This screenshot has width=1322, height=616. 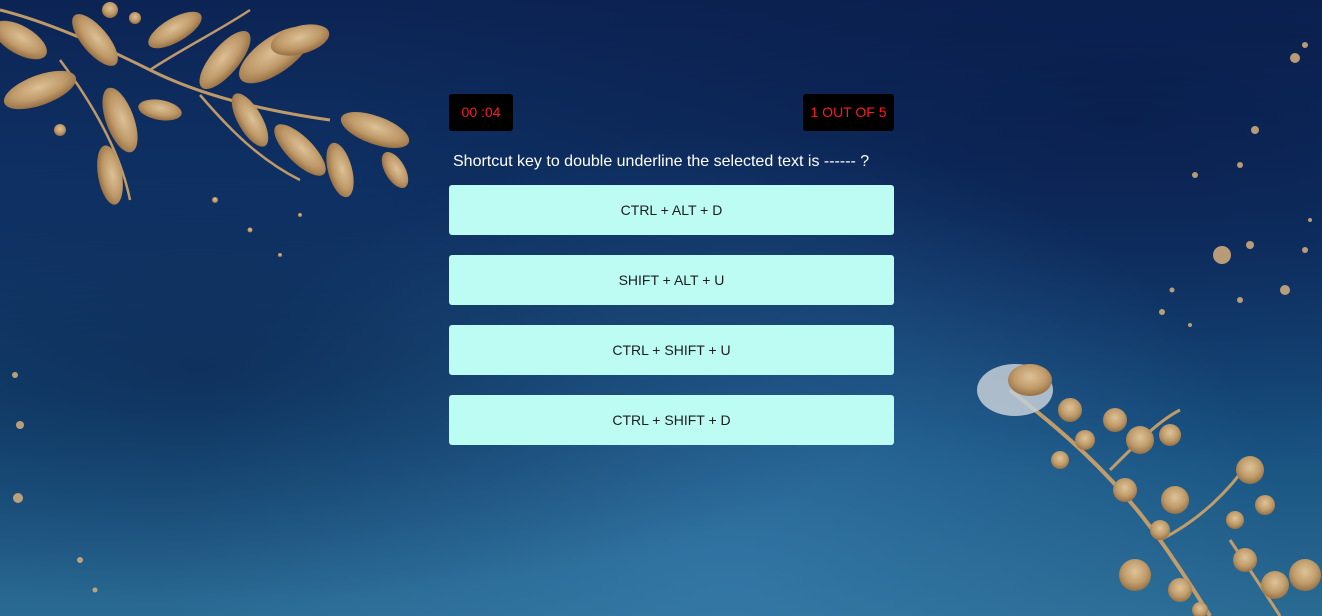 I want to click on question-progress: 1 OUT OF 5, so click(x=848, y=112).